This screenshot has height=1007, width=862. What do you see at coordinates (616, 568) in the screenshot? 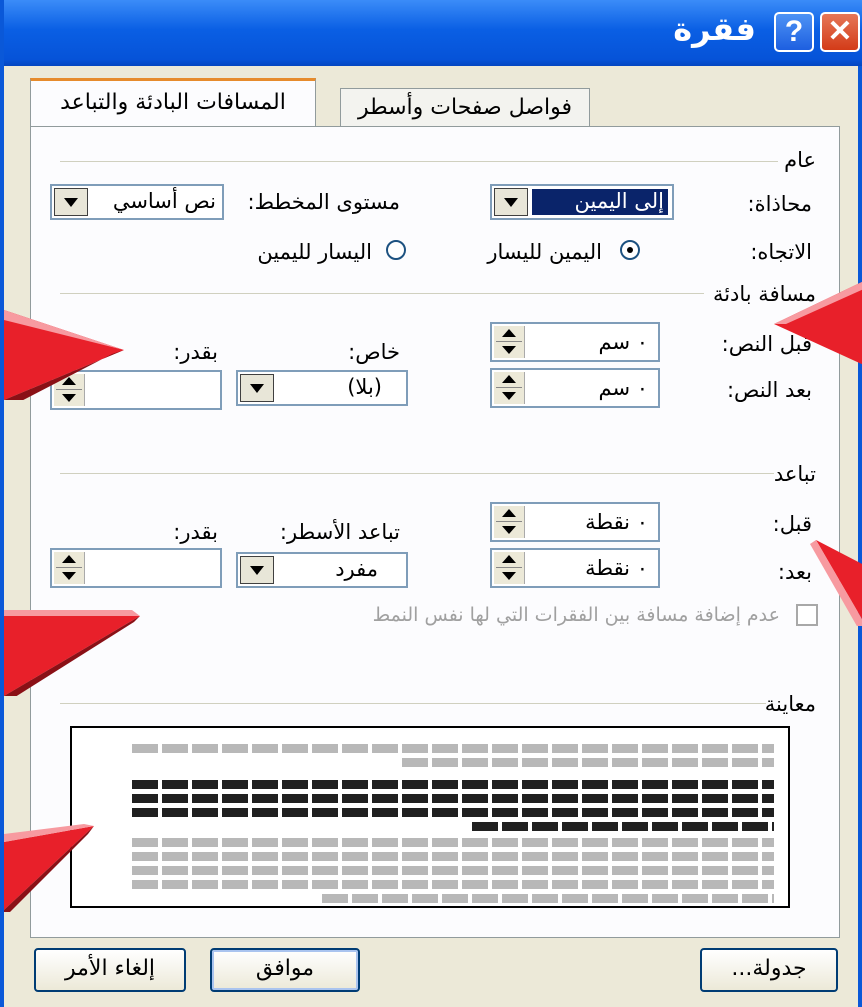
I see `spacing-after-value: ٠ نقطة` at bounding box center [616, 568].